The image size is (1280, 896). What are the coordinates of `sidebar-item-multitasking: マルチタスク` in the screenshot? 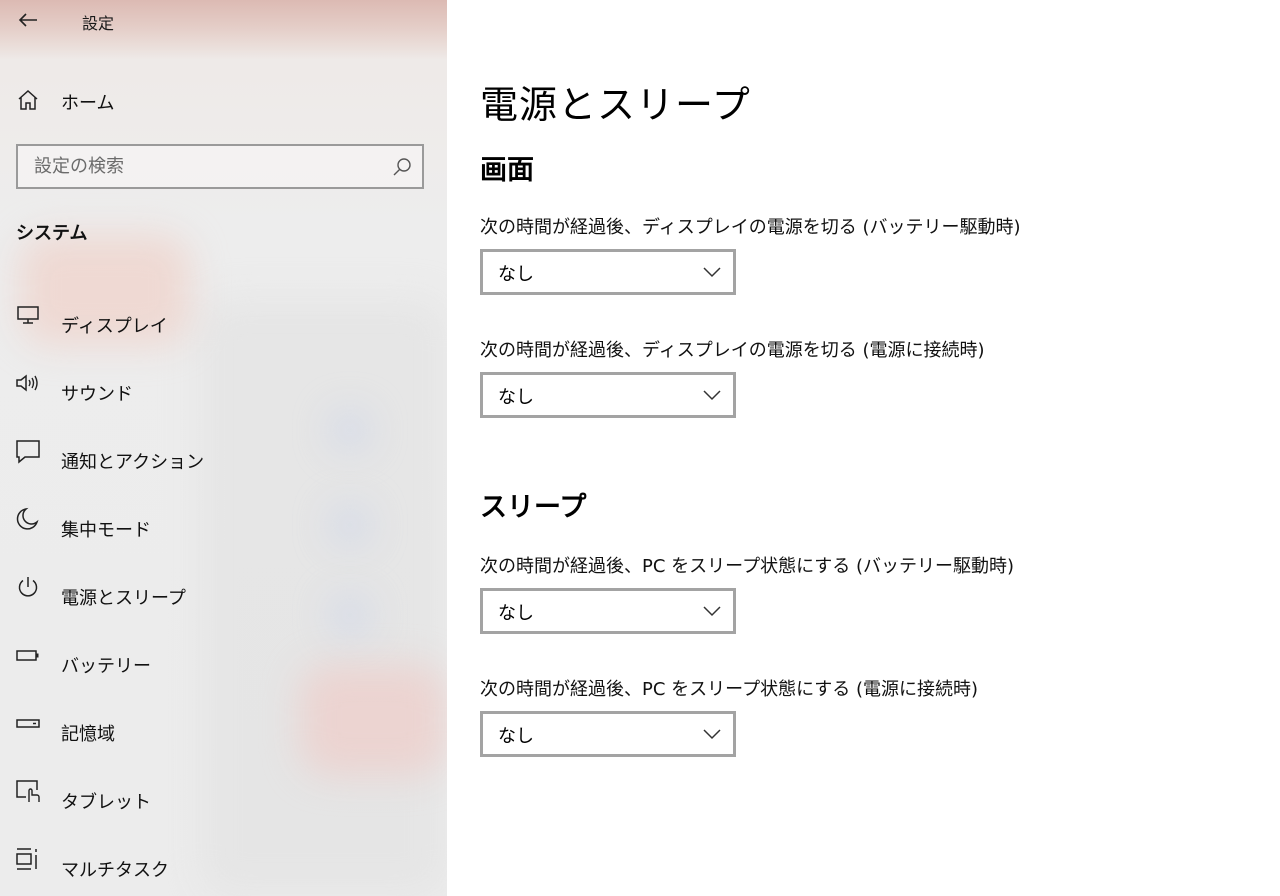 It's located at (223, 865).